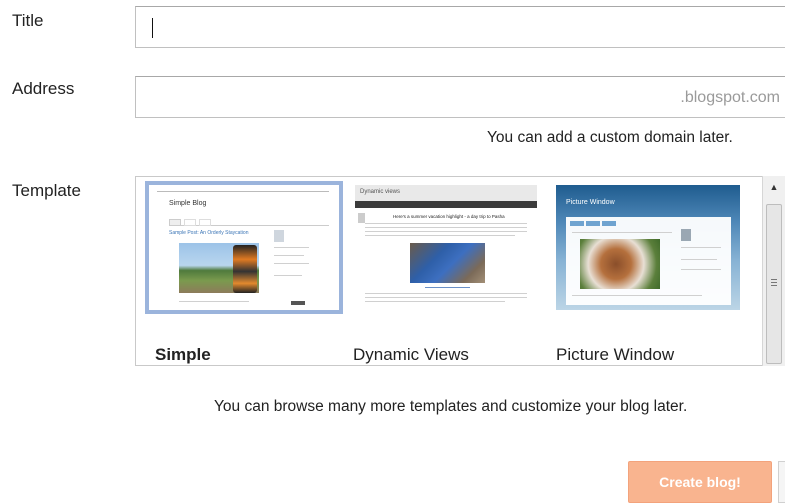 Image resolution: width=785 pixels, height=503 pixels. What do you see at coordinates (183, 354) in the screenshot?
I see `template-name-simple: Simple` at bounding box center [183, 354].